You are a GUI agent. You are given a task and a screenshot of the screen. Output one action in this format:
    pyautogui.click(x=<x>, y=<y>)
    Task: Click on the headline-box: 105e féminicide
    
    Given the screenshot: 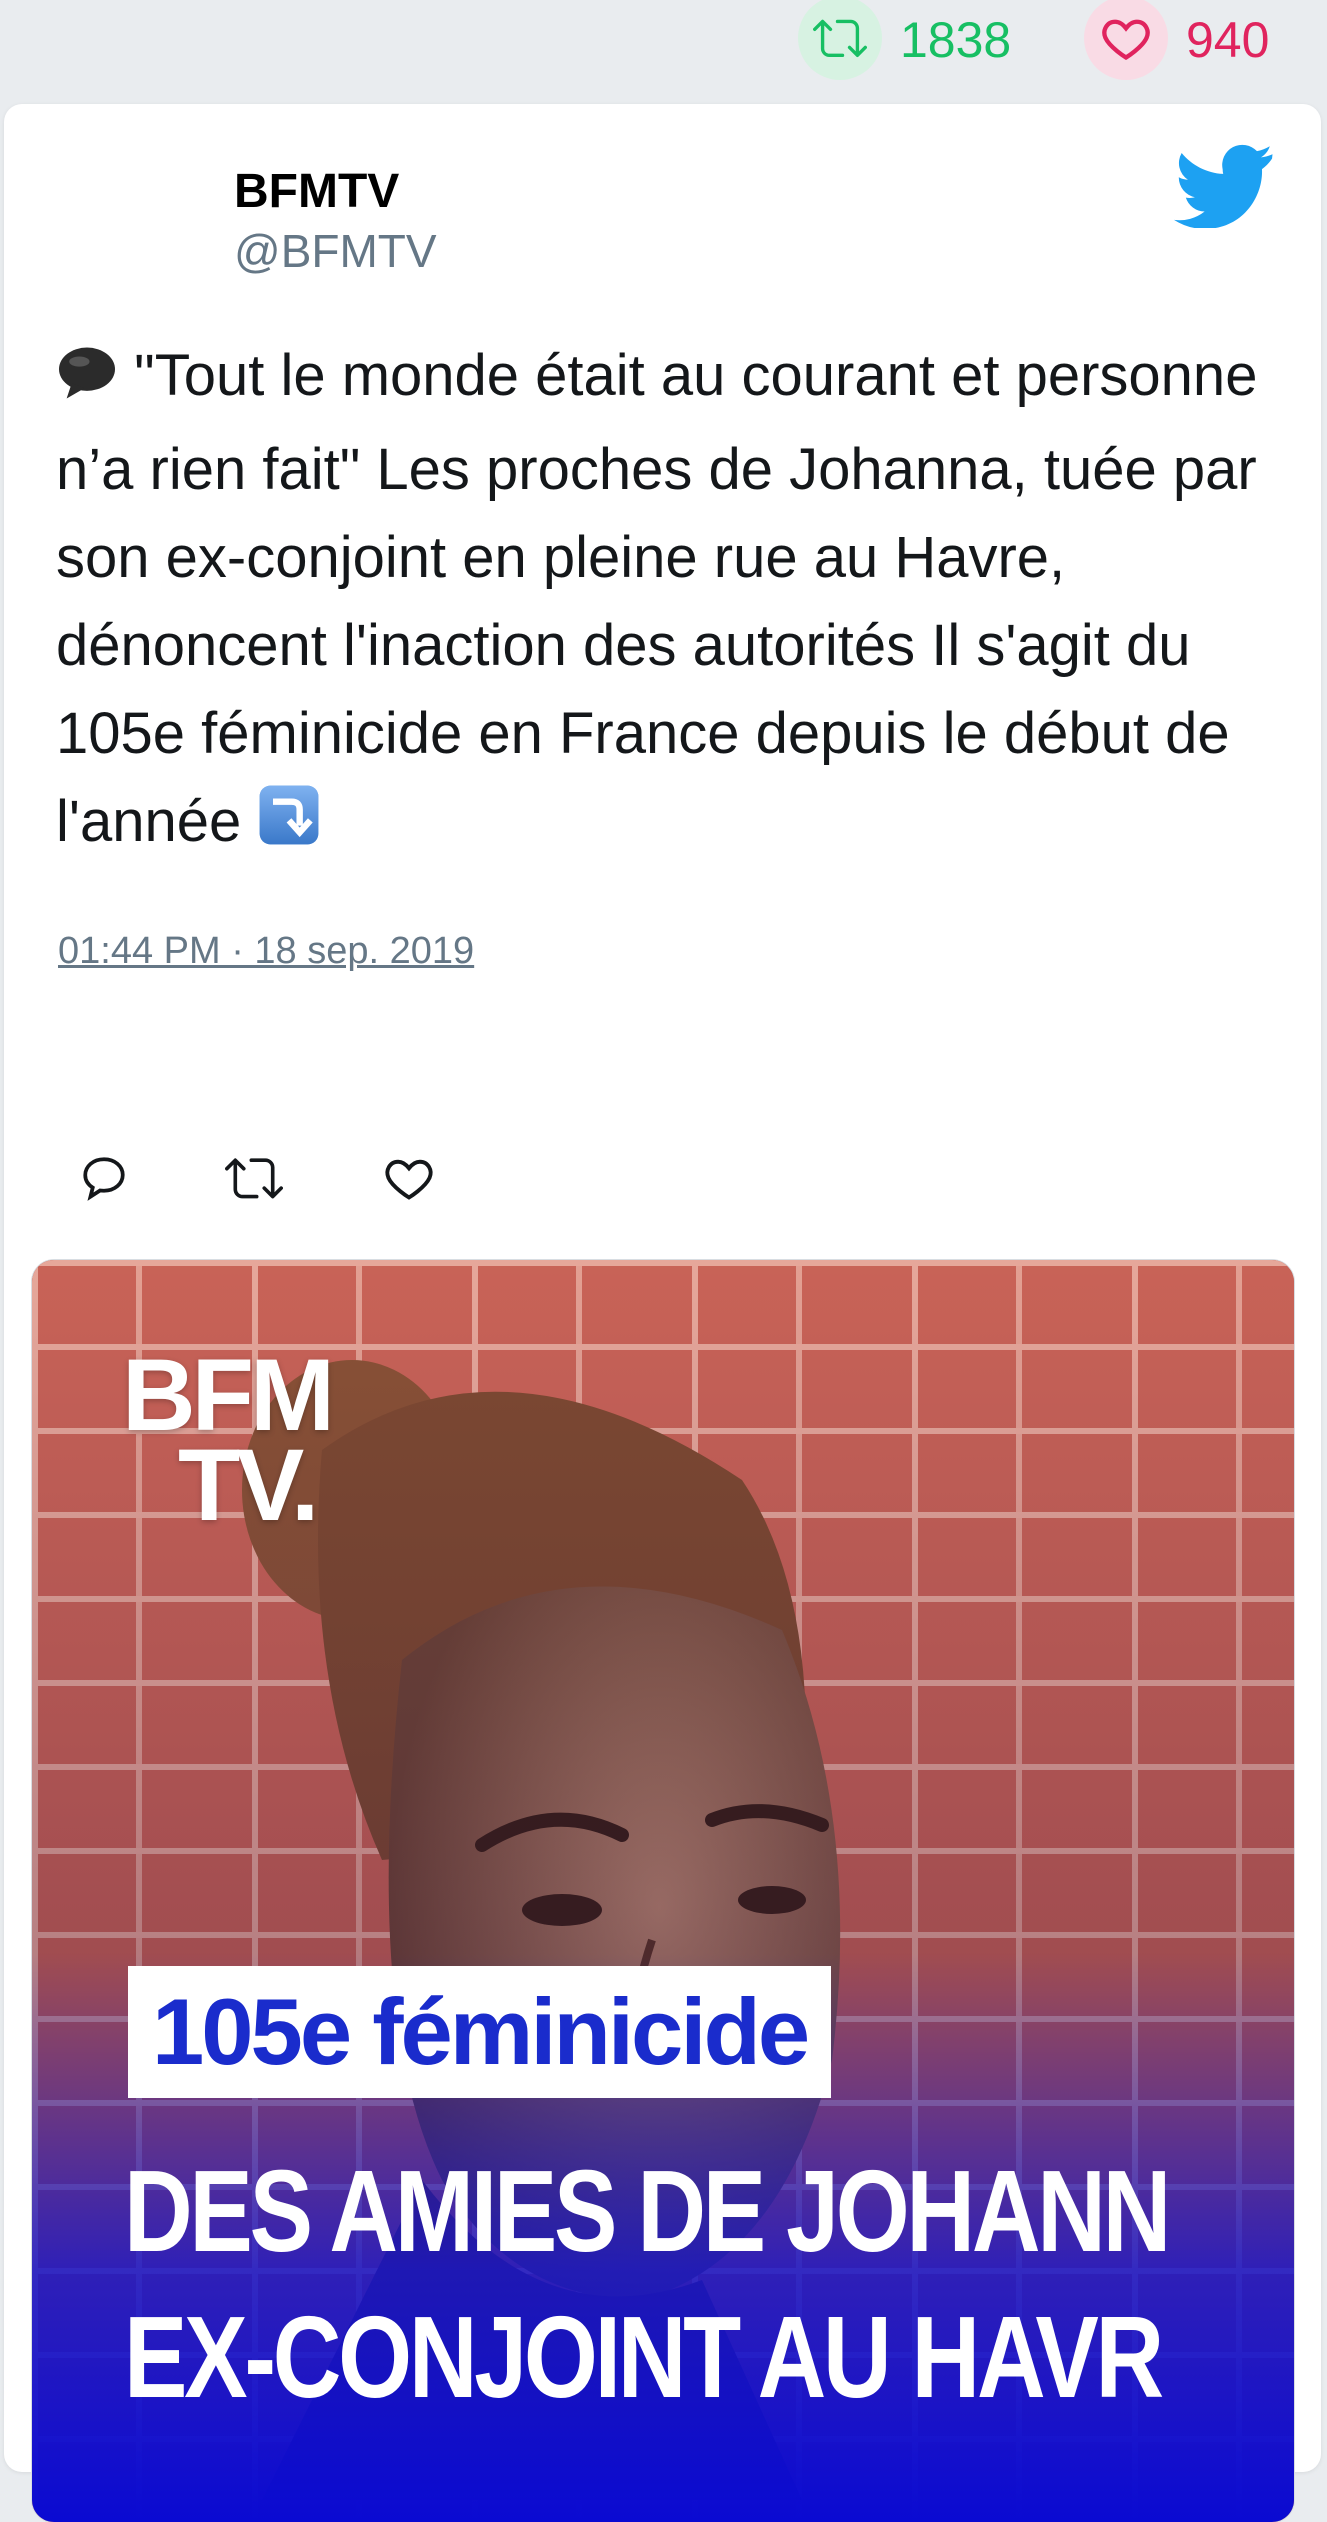 What is the action you would take?
    pyautogui.click(x=480, y=2032)
    